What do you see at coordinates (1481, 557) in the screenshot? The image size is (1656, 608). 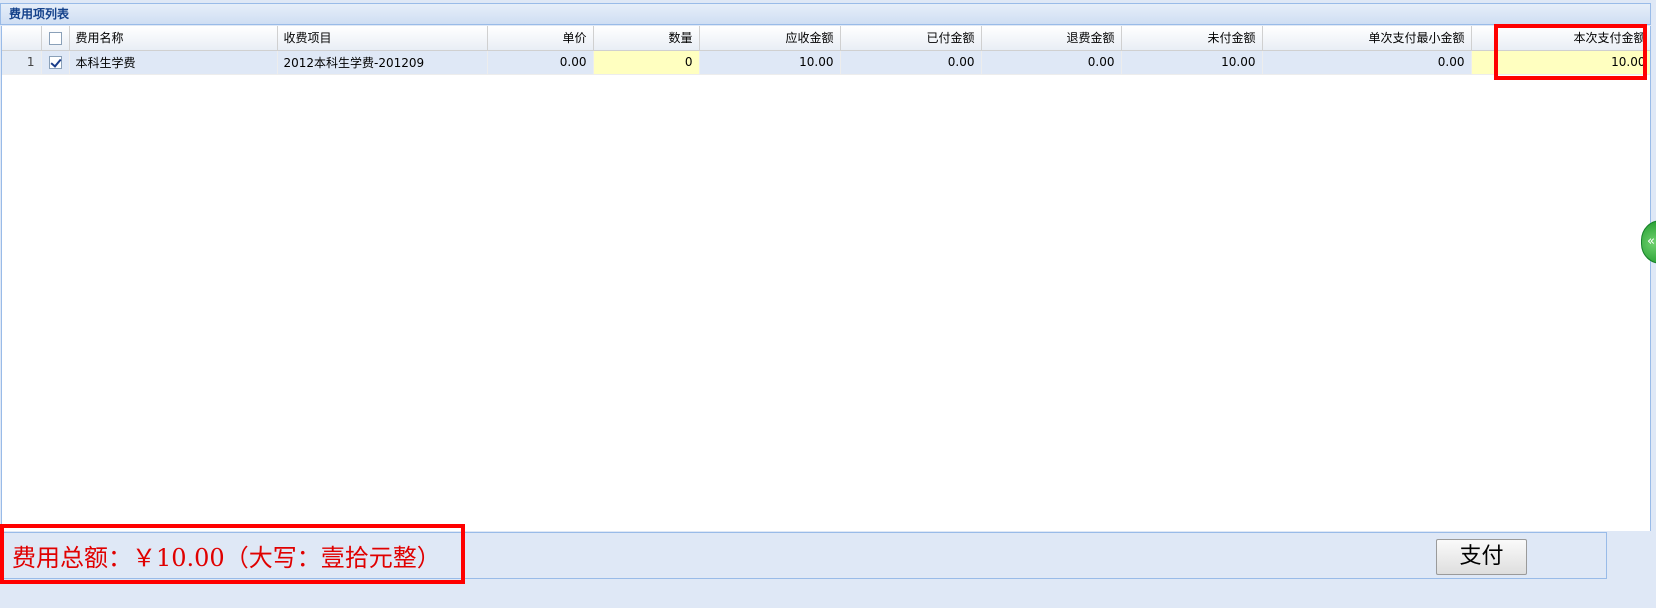 I see `pay-button: 支付` at bounding box center [1481, 557].